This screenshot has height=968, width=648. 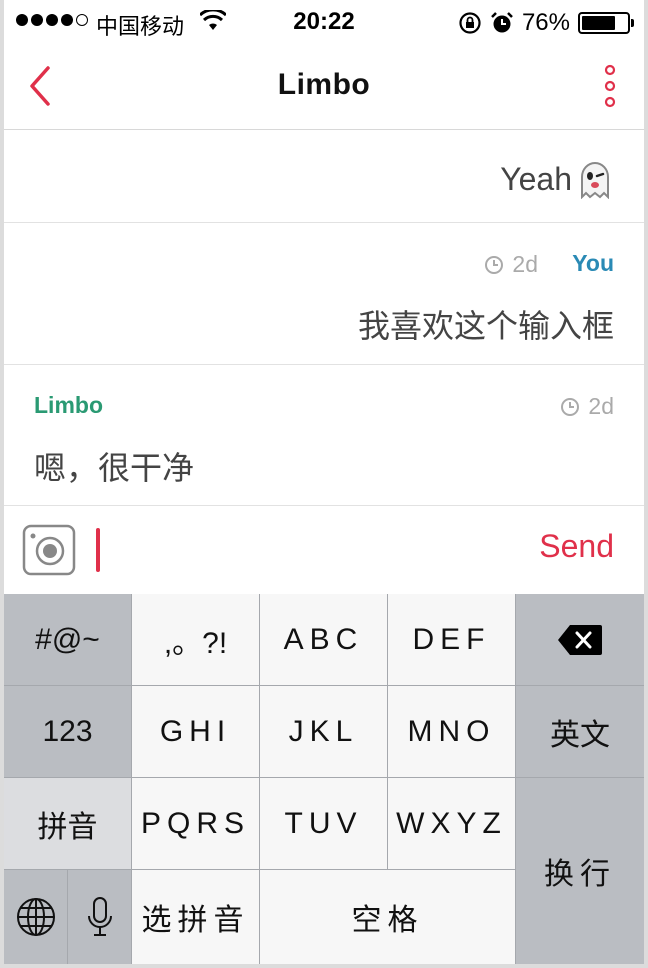 I want to click on send-button: Send, so click(x=576, y=546).